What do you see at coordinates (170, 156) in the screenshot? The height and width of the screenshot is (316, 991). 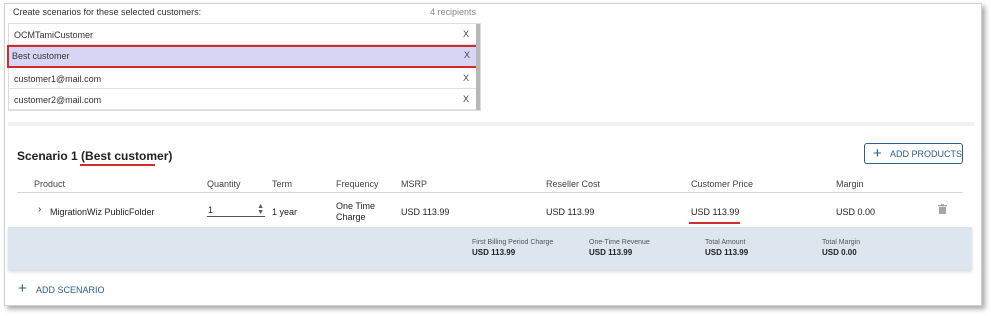 I see `scenario-title-suffix: )` at bounding box center [170, 156].